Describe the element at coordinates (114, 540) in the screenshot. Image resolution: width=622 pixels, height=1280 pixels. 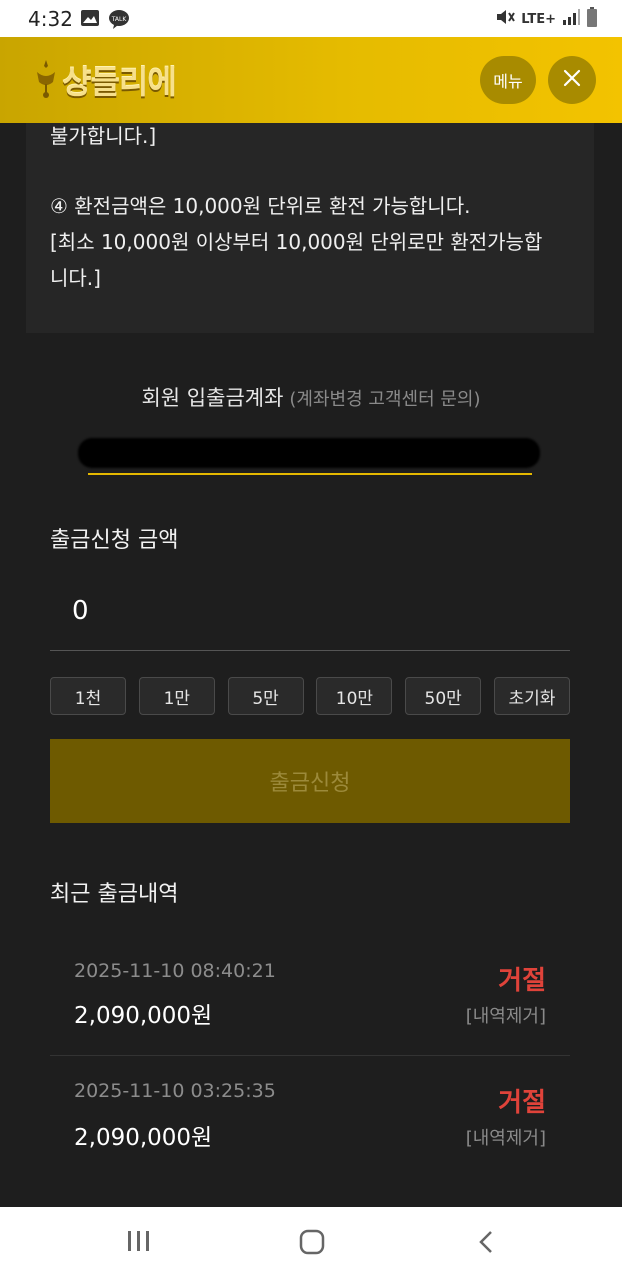
I see `withdraw-amount-title: 출금신청 금액` at that location.